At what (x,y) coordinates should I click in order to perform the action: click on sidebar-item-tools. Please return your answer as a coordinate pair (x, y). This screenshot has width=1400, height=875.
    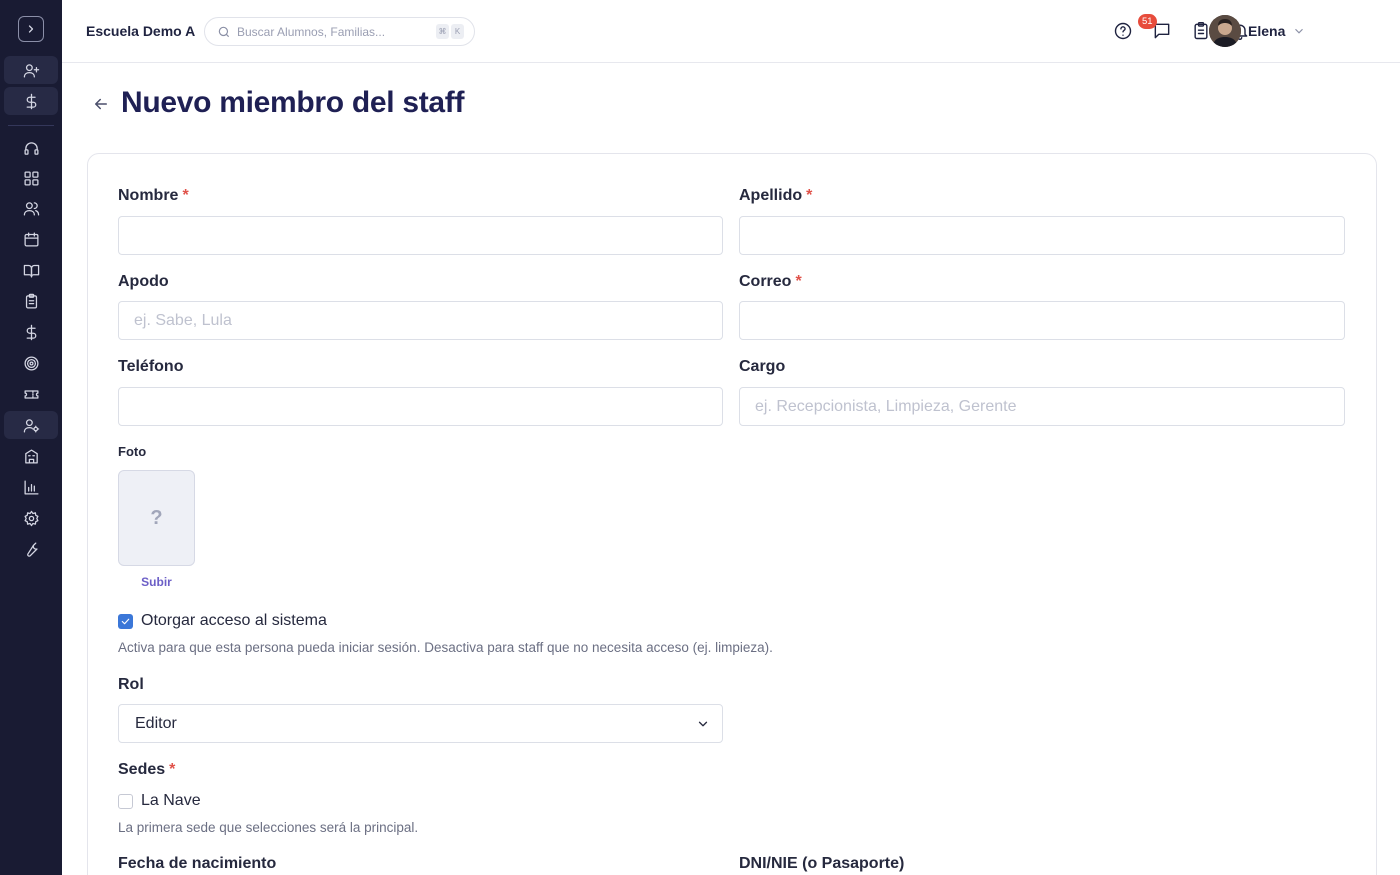
    Looking at the image, I should click on (31, 549).